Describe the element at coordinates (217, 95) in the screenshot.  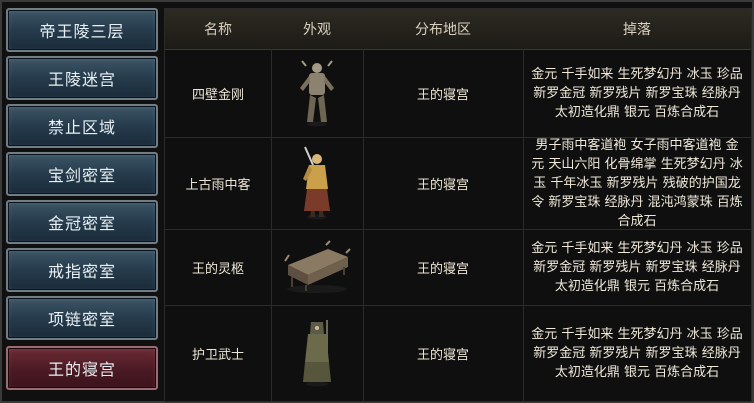
I see `monster-name: 四壁金刚` at that location.